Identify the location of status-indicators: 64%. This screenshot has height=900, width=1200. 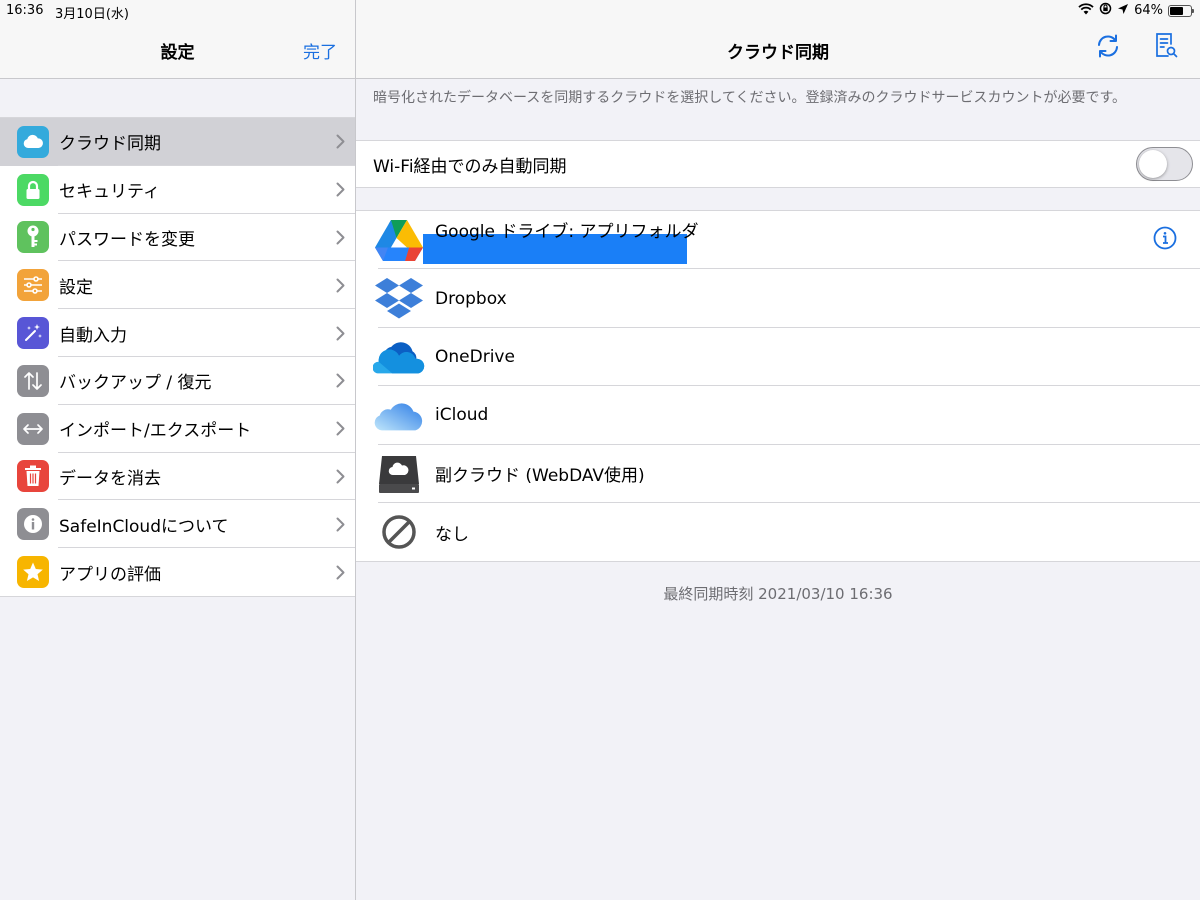
(1136, 10).